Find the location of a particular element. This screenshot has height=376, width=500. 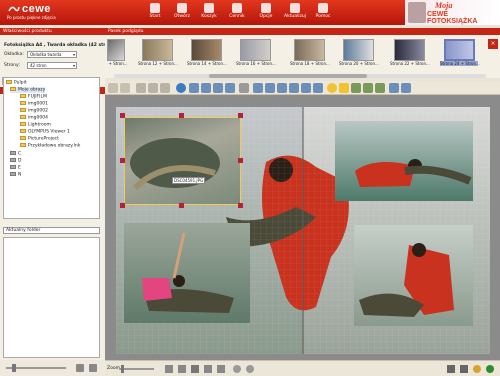

close-icon: × is located at coordinates (493, 44).